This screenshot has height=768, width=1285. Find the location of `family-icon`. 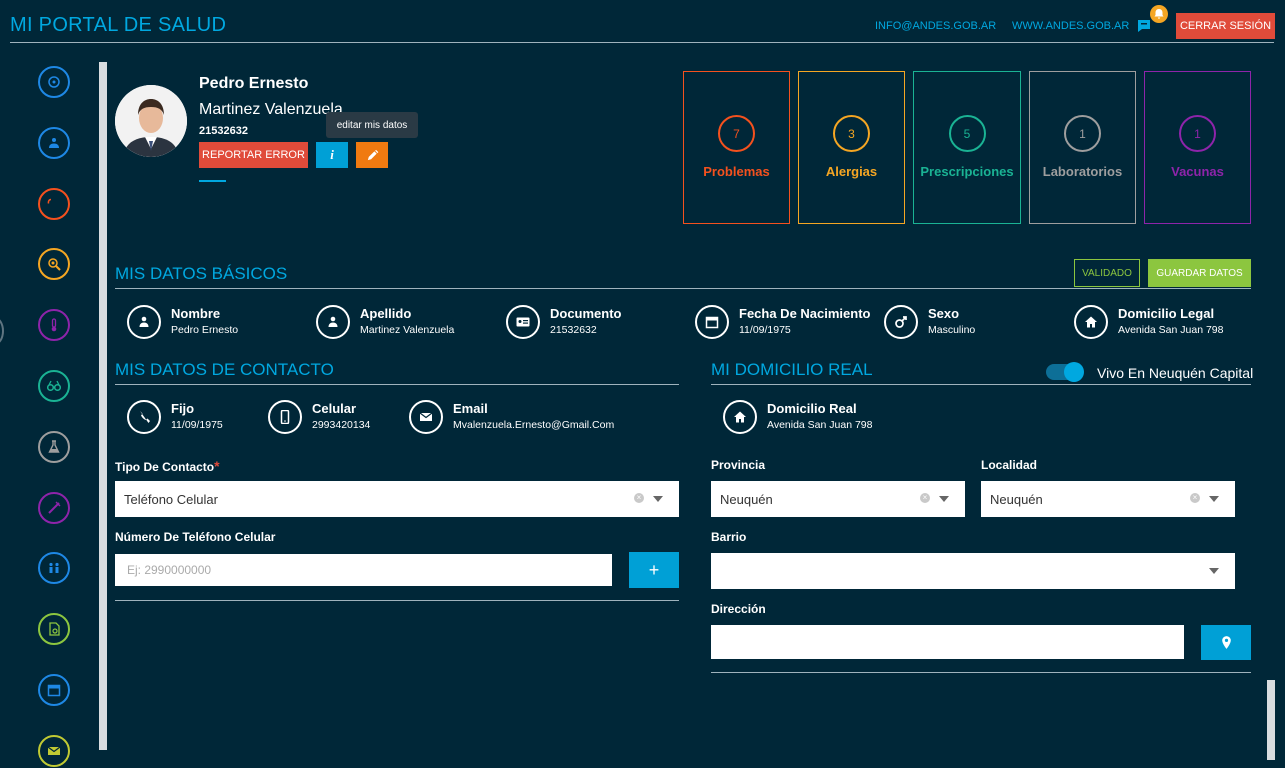

family-icon is located at coordinates (54, 568).